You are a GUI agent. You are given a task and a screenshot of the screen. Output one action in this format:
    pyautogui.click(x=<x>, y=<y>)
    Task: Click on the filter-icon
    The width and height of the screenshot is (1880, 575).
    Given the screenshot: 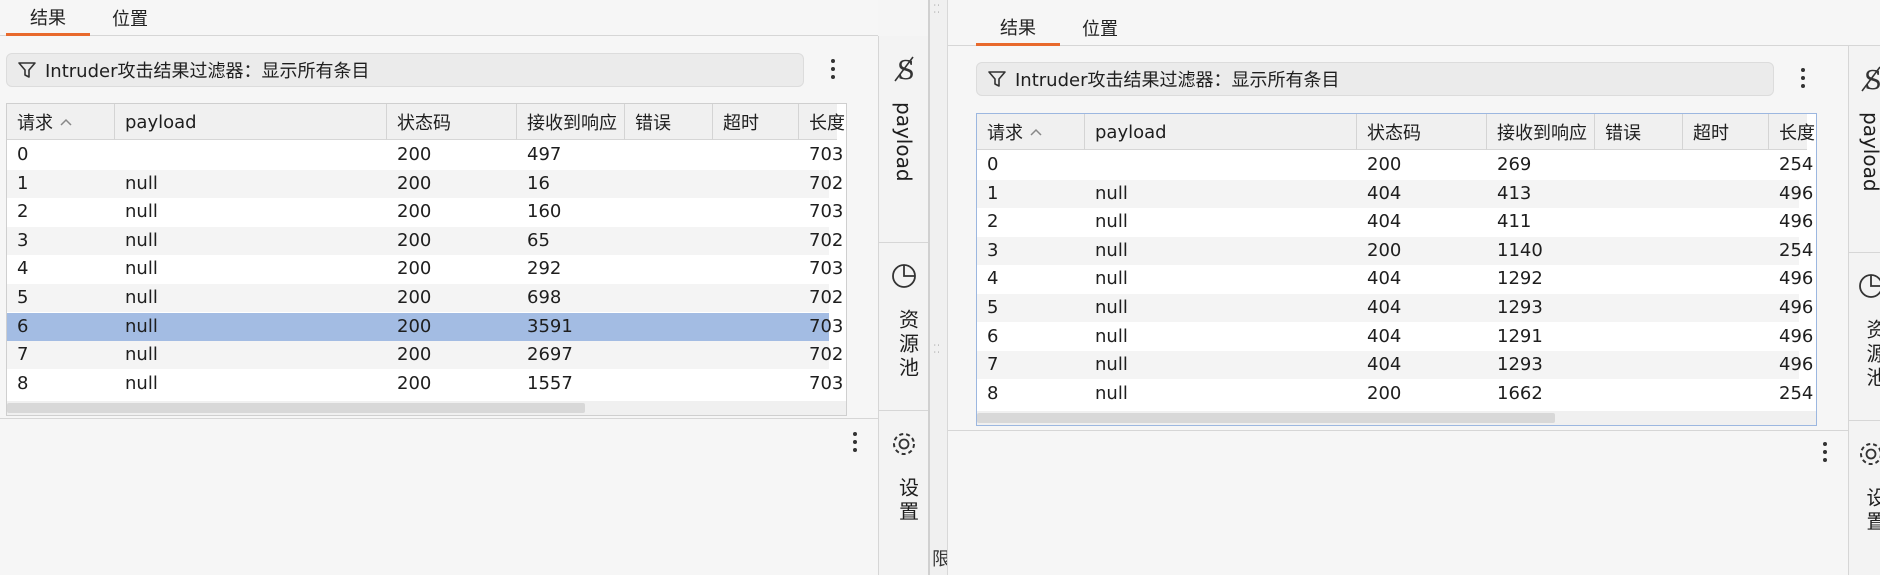 What is the action you would take?
    pyautogui.click(x=27, y=70)
    